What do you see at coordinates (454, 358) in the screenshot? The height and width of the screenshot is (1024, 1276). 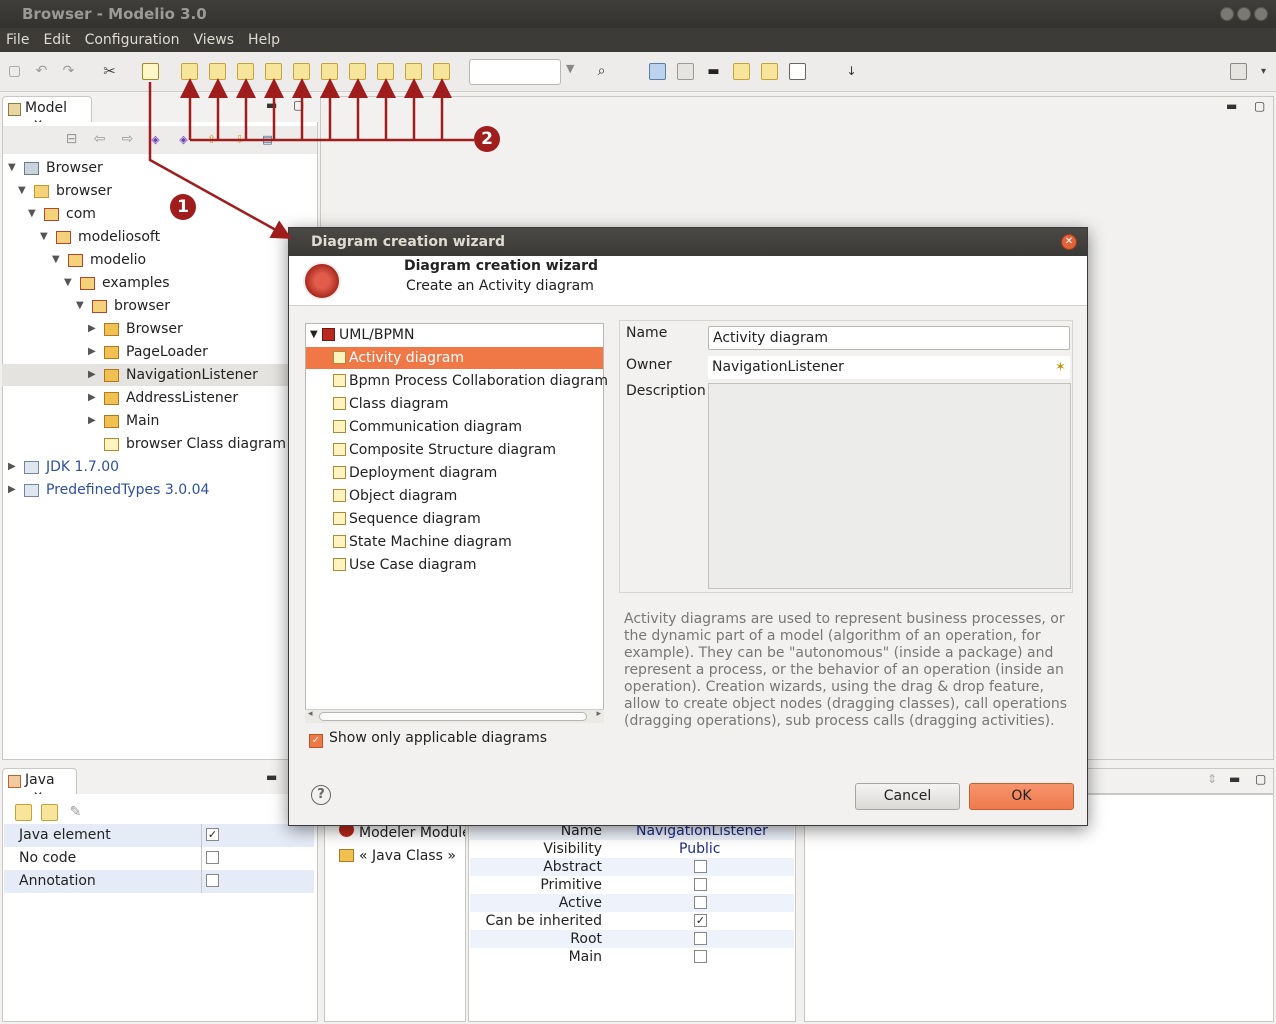 I see `diagram-type-item: Activity diagram` at bounding box center [454, 358].